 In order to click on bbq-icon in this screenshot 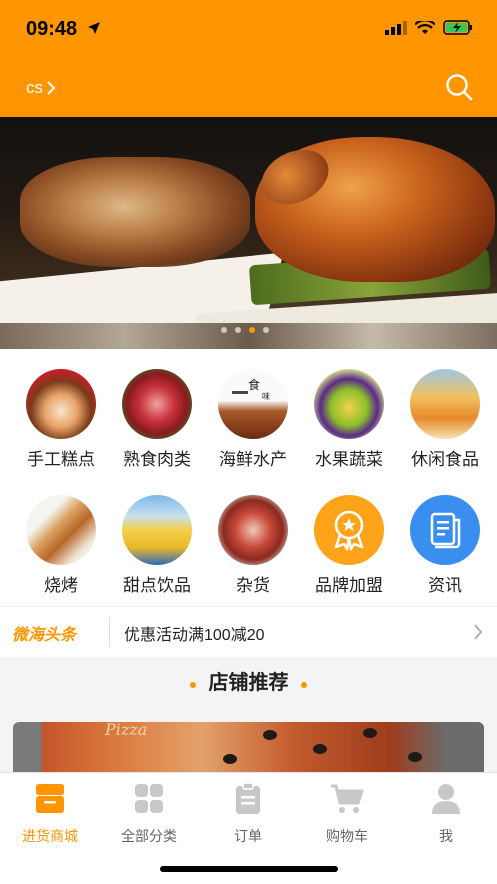, I will do `click(61, 530)`.